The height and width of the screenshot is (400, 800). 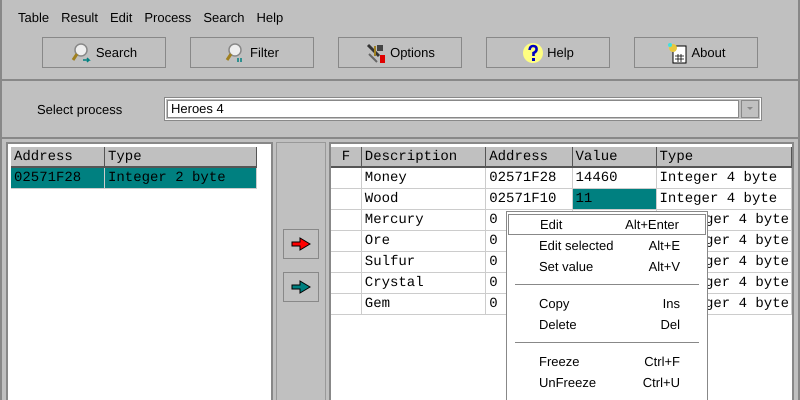 I want to click on table-cell: Ore, so click(x=423, y=241).